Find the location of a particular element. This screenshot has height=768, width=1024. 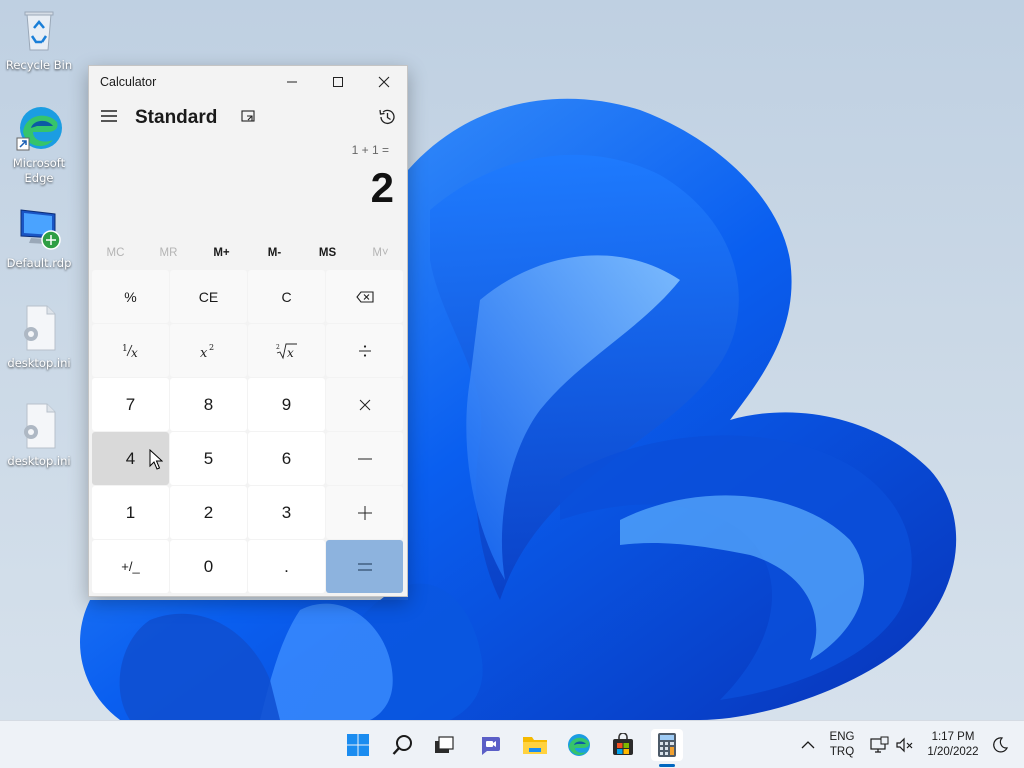

desktop-icon-edge: Microsoft Edge is located at coordinates (39, 145).